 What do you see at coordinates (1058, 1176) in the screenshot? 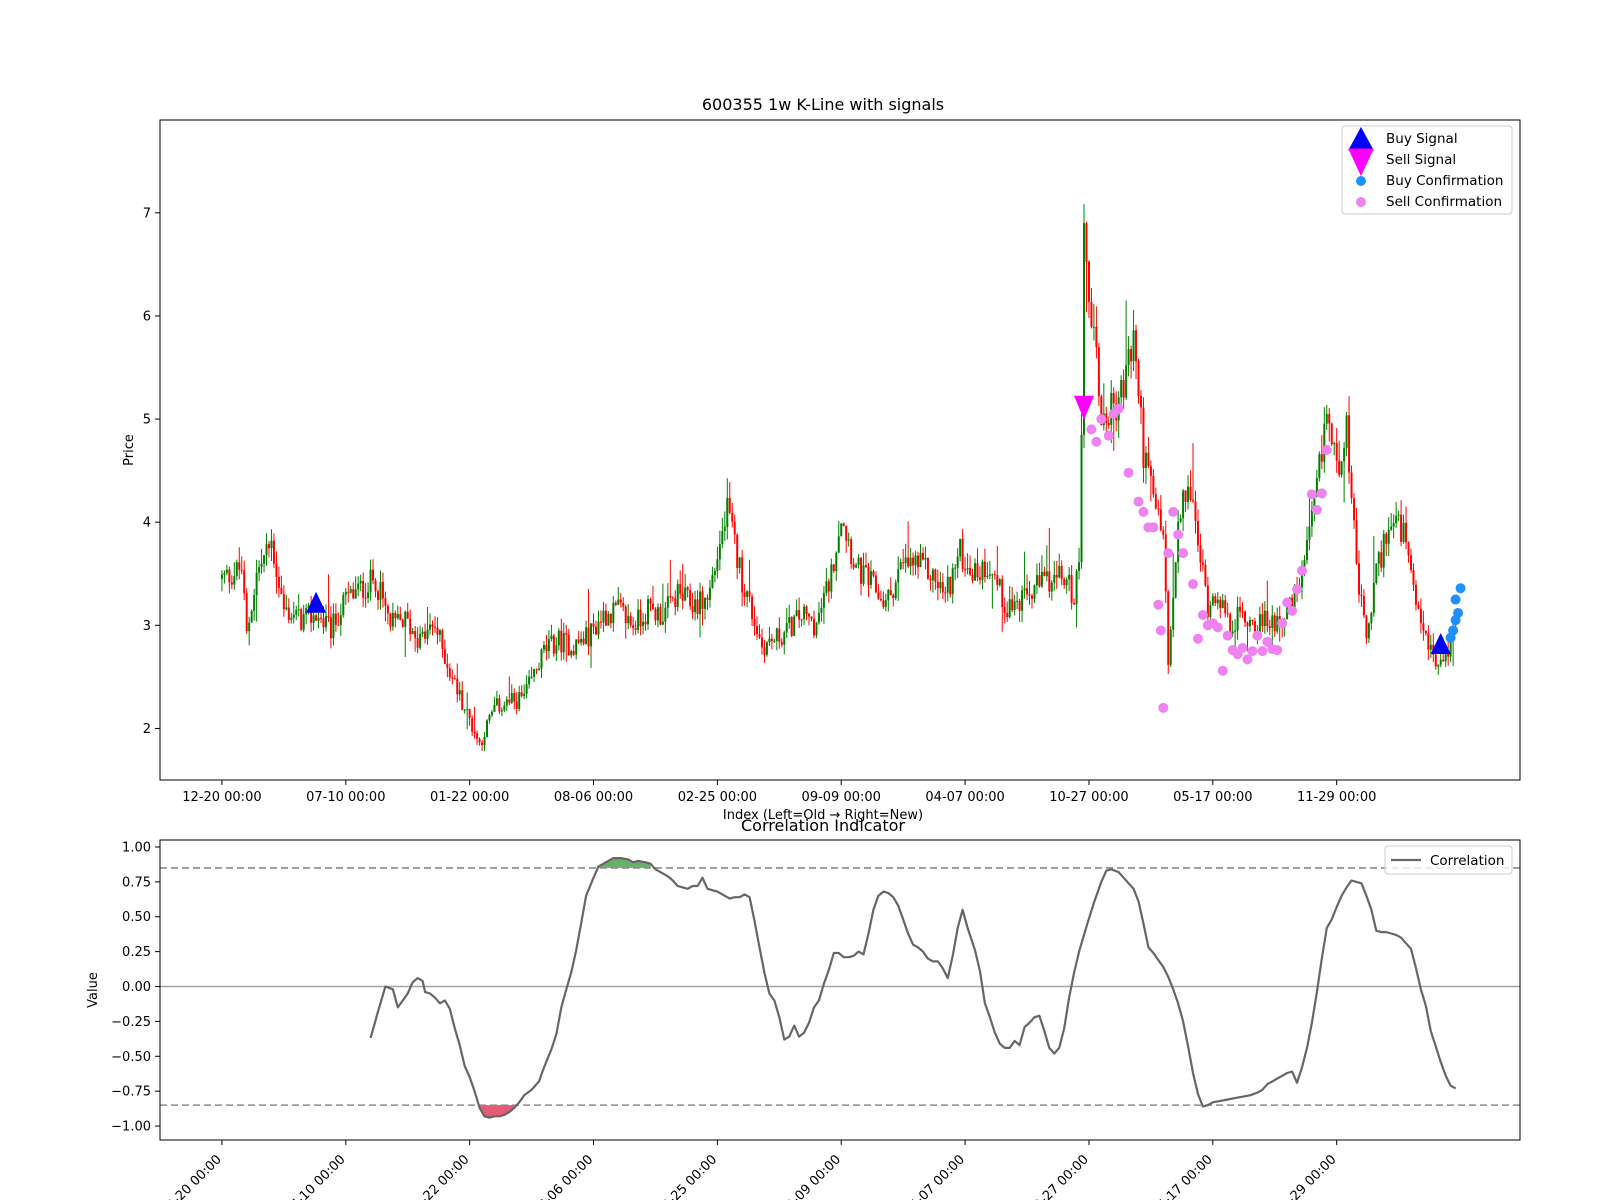
I see `correlation-xtick-label: 10-27 00:00` at bounding box center [1058, 1176].